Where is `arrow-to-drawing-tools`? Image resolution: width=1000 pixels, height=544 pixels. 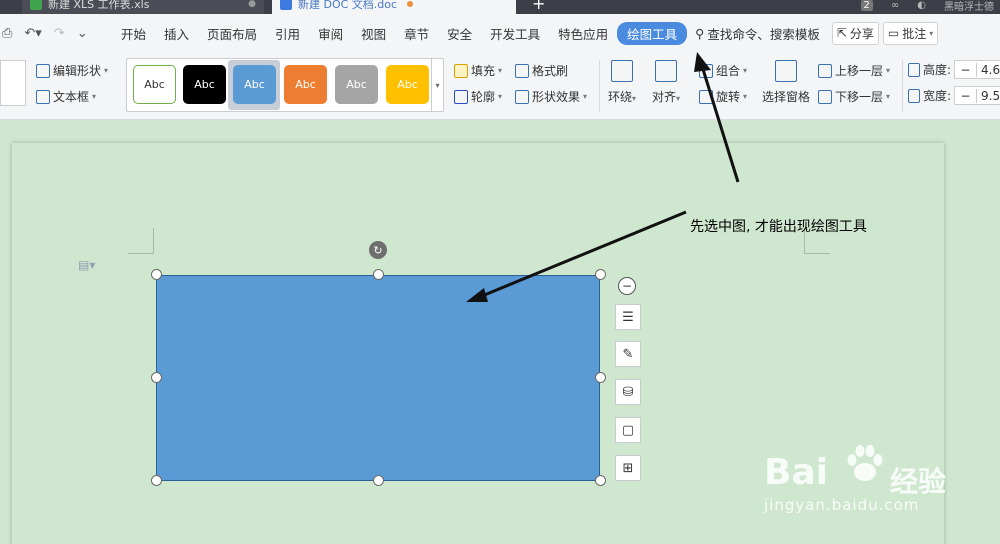
arrow-to-drawing-tools is located at coordinates (720, 124).